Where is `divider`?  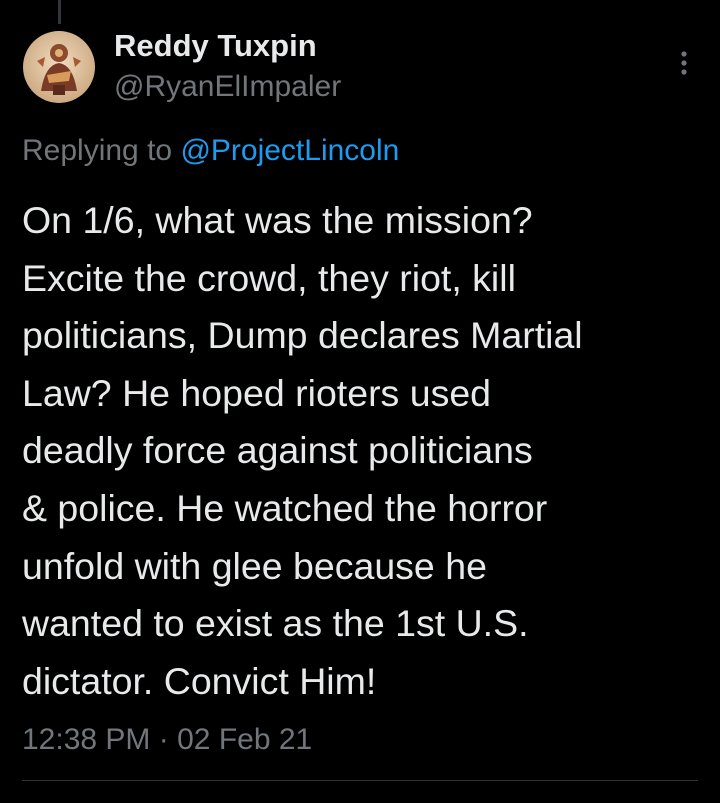
divider is located at coordinates (360, 780).